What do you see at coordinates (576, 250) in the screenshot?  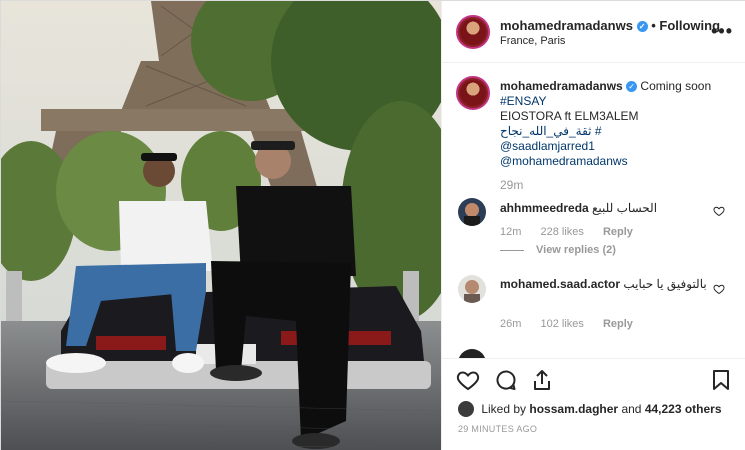 I see `view-replies-label: View replies (2)` at bounding box center [576, 250].